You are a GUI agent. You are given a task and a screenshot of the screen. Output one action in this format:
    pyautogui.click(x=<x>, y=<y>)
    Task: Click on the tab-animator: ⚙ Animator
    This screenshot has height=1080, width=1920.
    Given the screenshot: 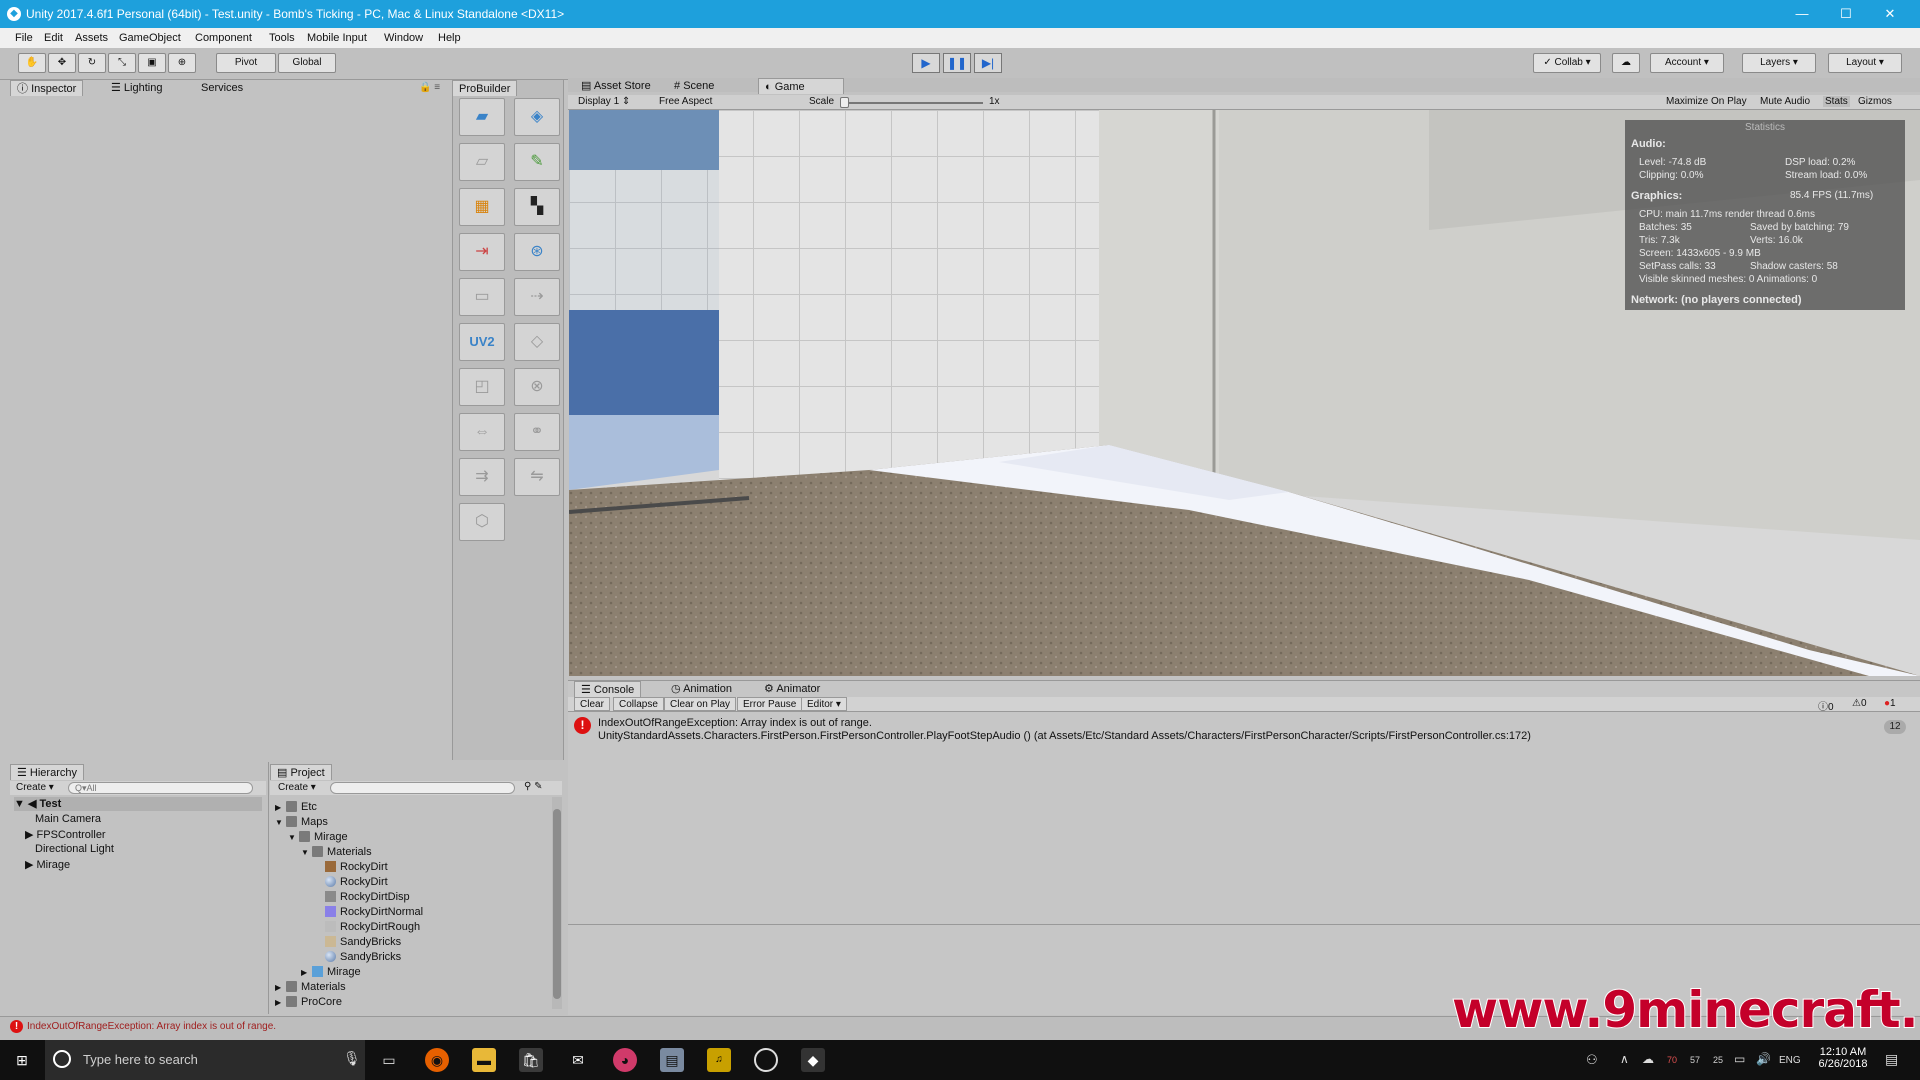 What is the action you would take?
    pyautogui.click(x=792, y=689)
    